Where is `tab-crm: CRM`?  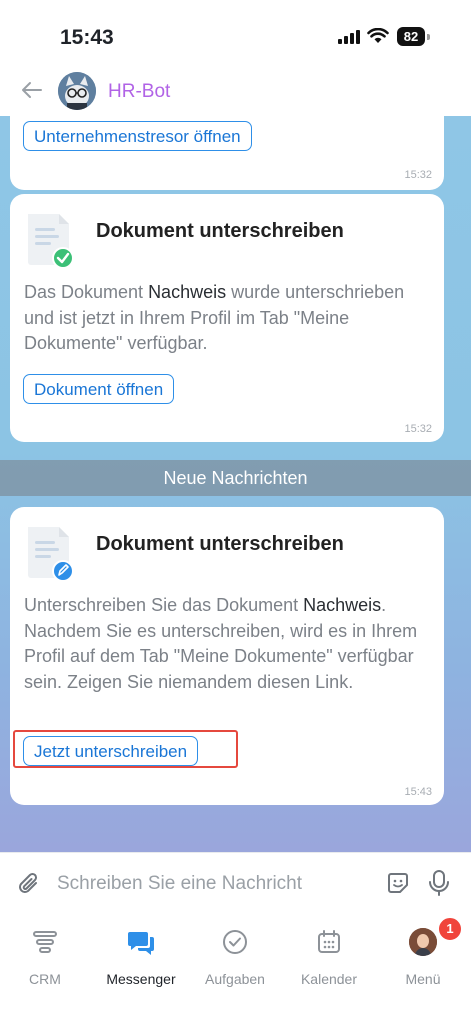
tab-crm: CRM is located at coordinates (45, 956).